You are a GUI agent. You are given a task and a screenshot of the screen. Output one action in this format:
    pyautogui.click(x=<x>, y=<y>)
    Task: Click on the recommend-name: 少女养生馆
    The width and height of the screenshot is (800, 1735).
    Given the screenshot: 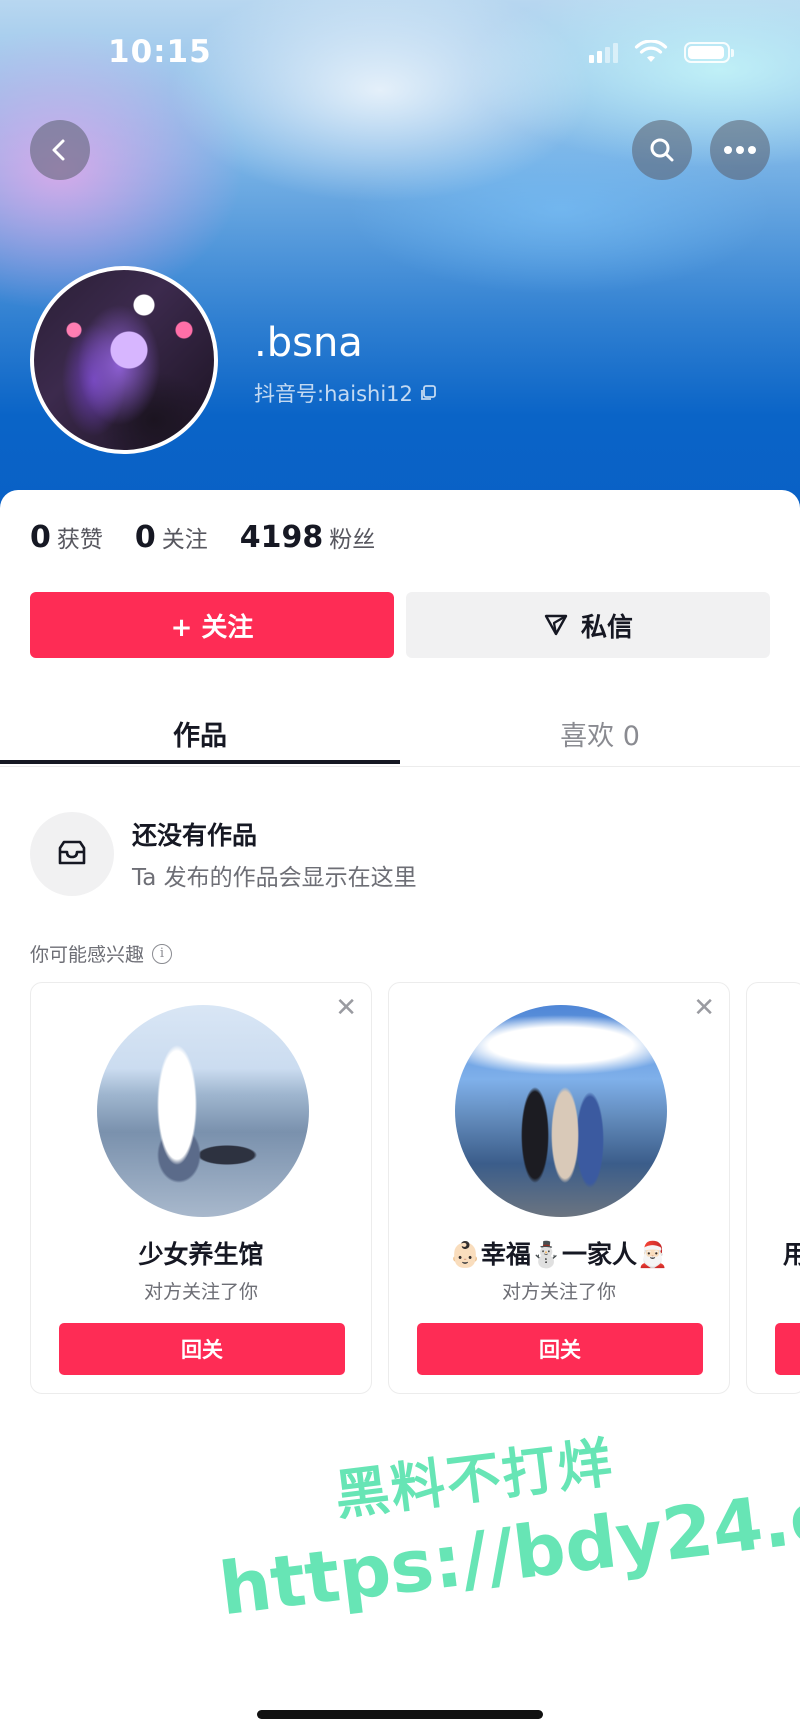 What is the action you would take?
    pyautogui.click(x=201, y=1254)
    